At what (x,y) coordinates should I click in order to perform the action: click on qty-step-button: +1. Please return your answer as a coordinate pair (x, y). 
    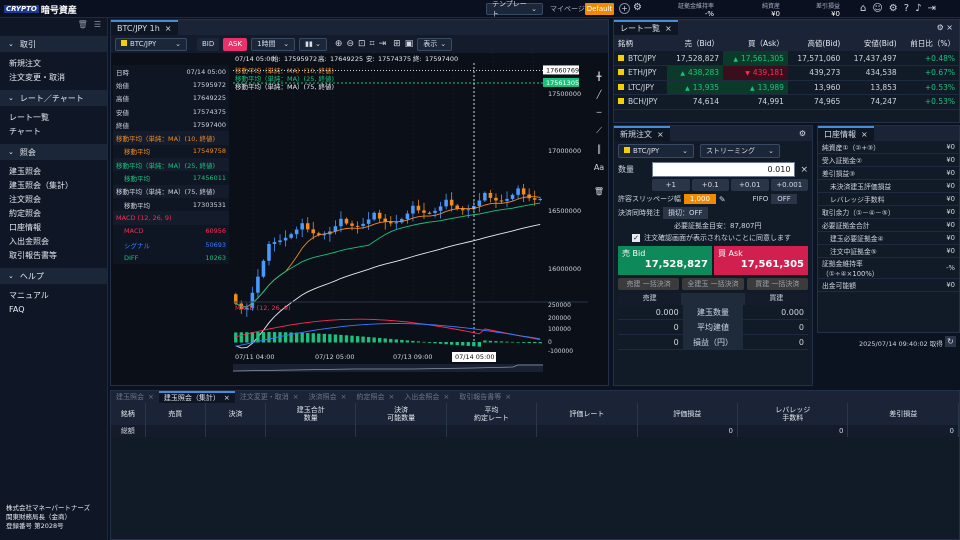
    Looking at the image, I should click on (671, 185).